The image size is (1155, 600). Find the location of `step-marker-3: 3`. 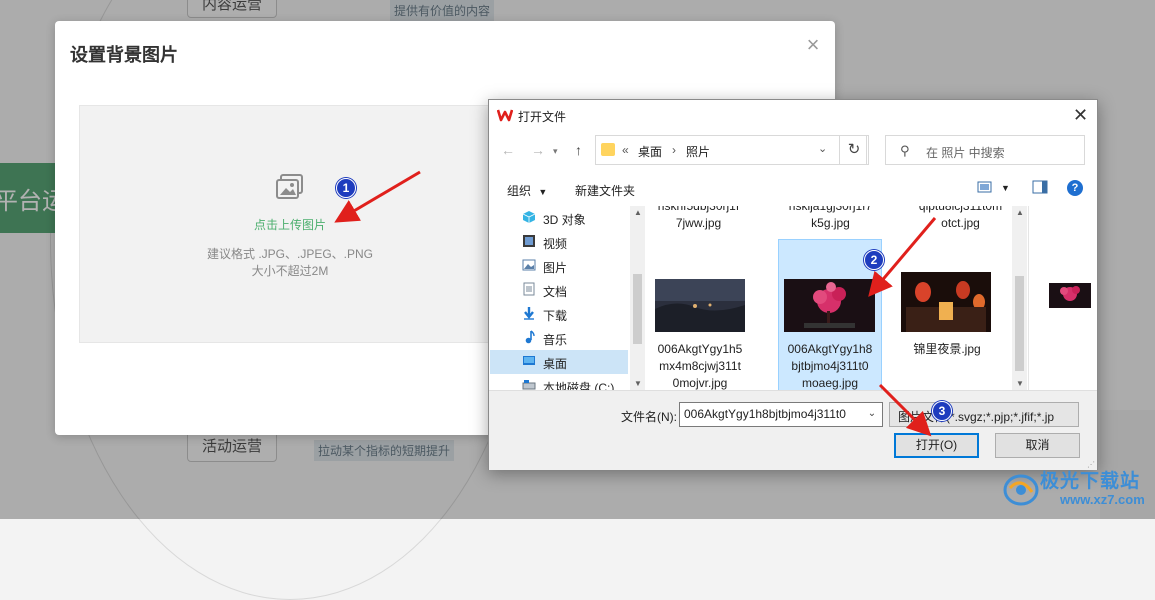

step-marker-3: 3 is located at coordinates (942, 411).